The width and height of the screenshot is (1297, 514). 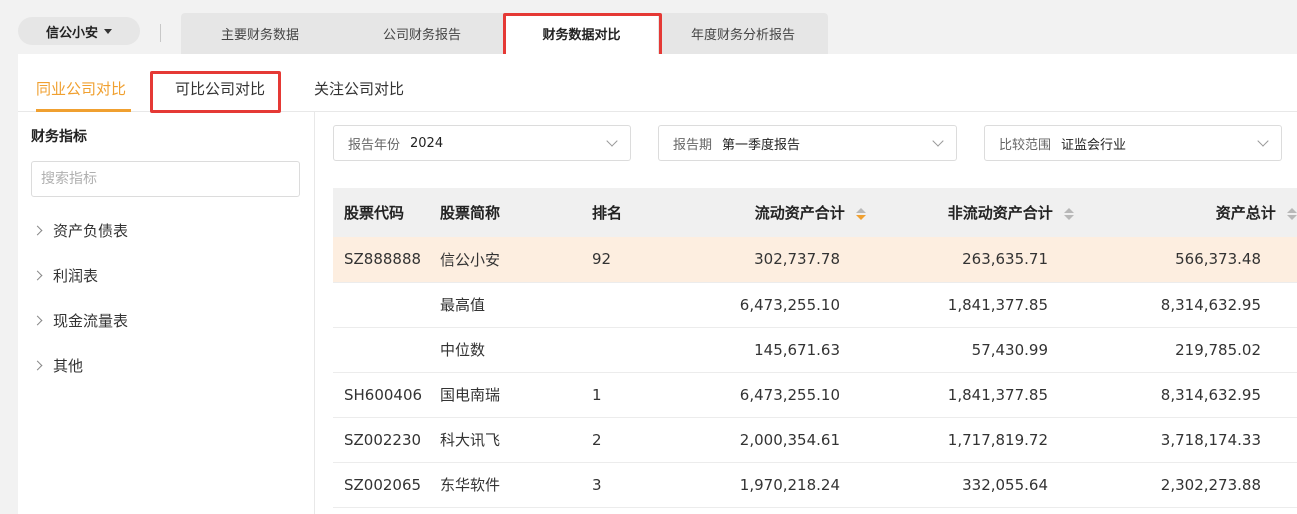 What do you see at coordinates (516, 440) in the screenshot?
I see `cell-stock-name: 科大讯飞` at bounding box center [516, 440].